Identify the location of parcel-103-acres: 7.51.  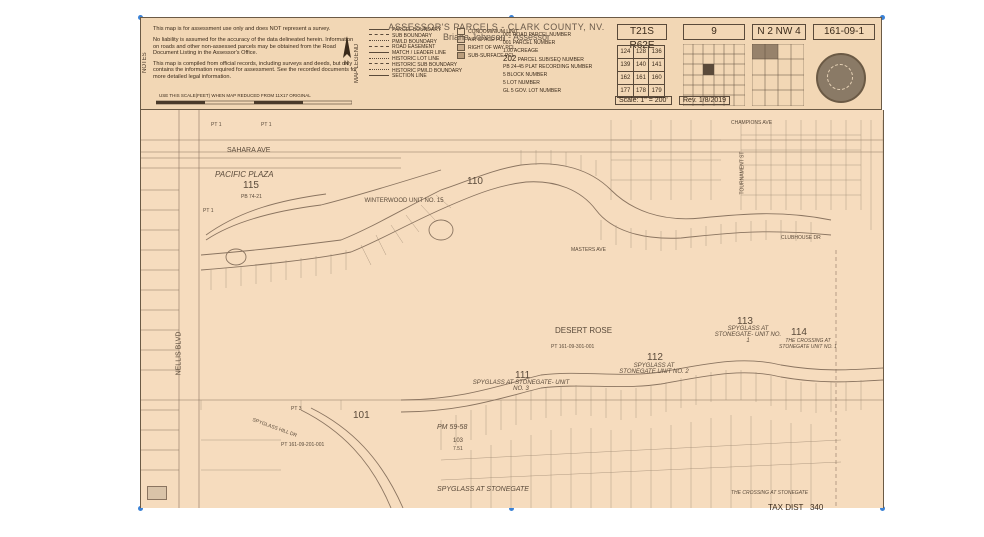
(458, 449).